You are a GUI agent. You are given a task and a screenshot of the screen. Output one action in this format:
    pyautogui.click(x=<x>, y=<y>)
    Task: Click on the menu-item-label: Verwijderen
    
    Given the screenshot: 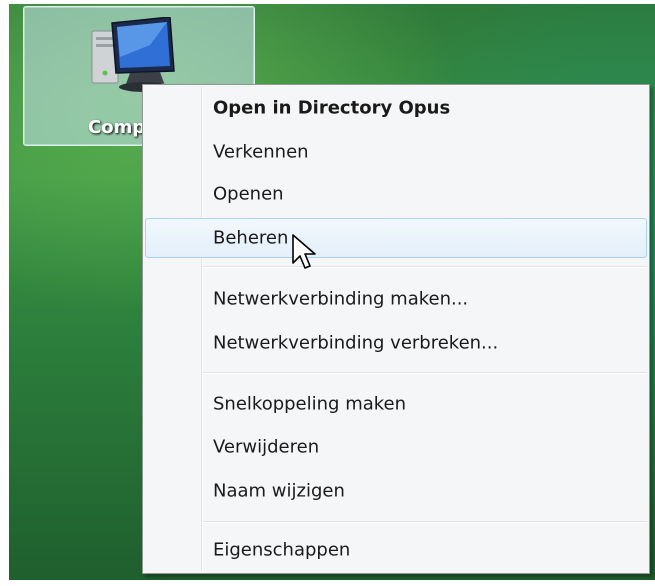 What is the action you would take?
    pyautogui.click(x=266, y=447)
    